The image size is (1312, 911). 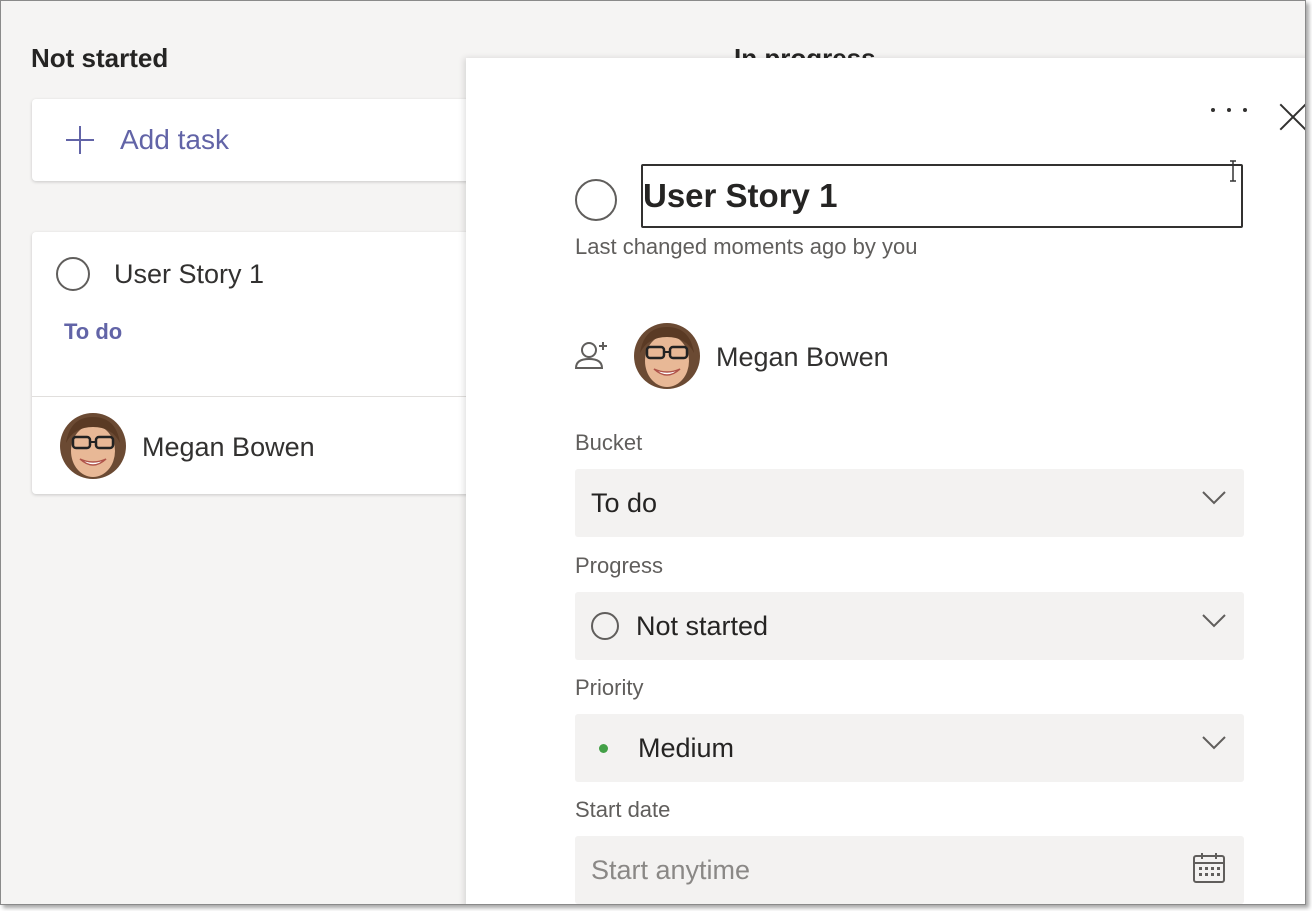 I want to click on priority-dot-icon, so click(x=603, y=748).